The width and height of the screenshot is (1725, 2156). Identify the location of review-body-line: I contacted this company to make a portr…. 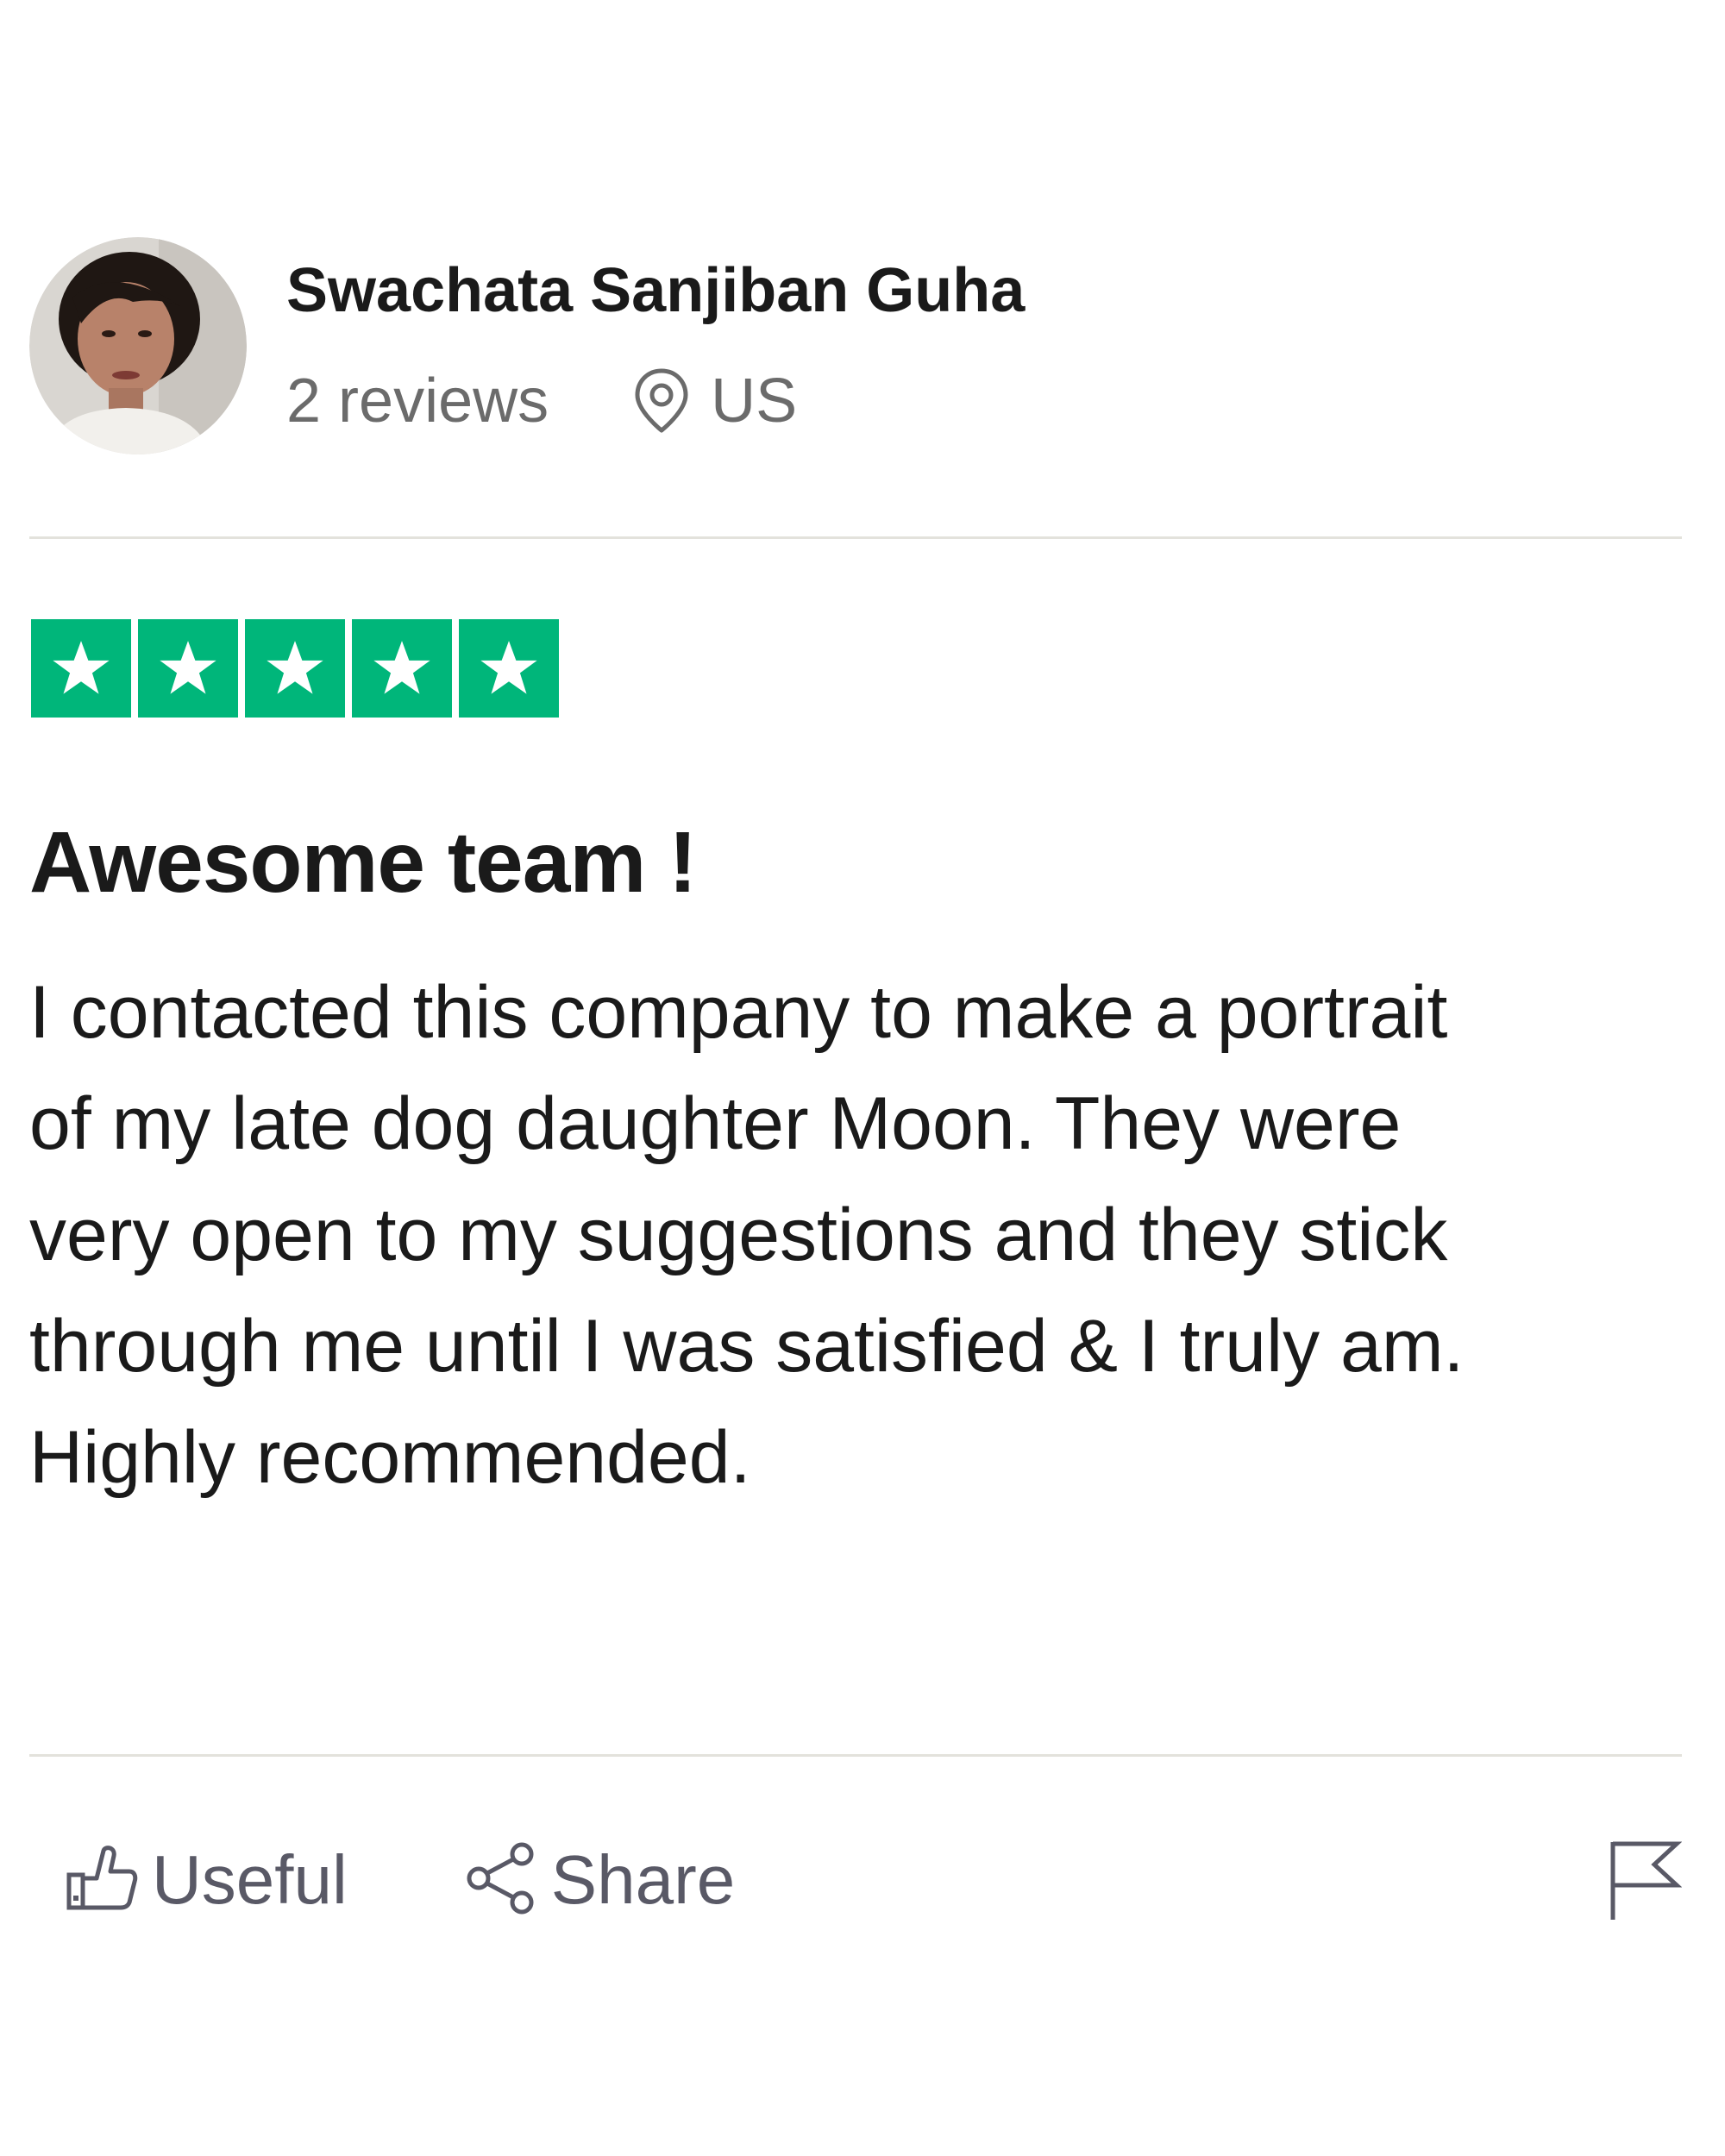
(738, 1012).